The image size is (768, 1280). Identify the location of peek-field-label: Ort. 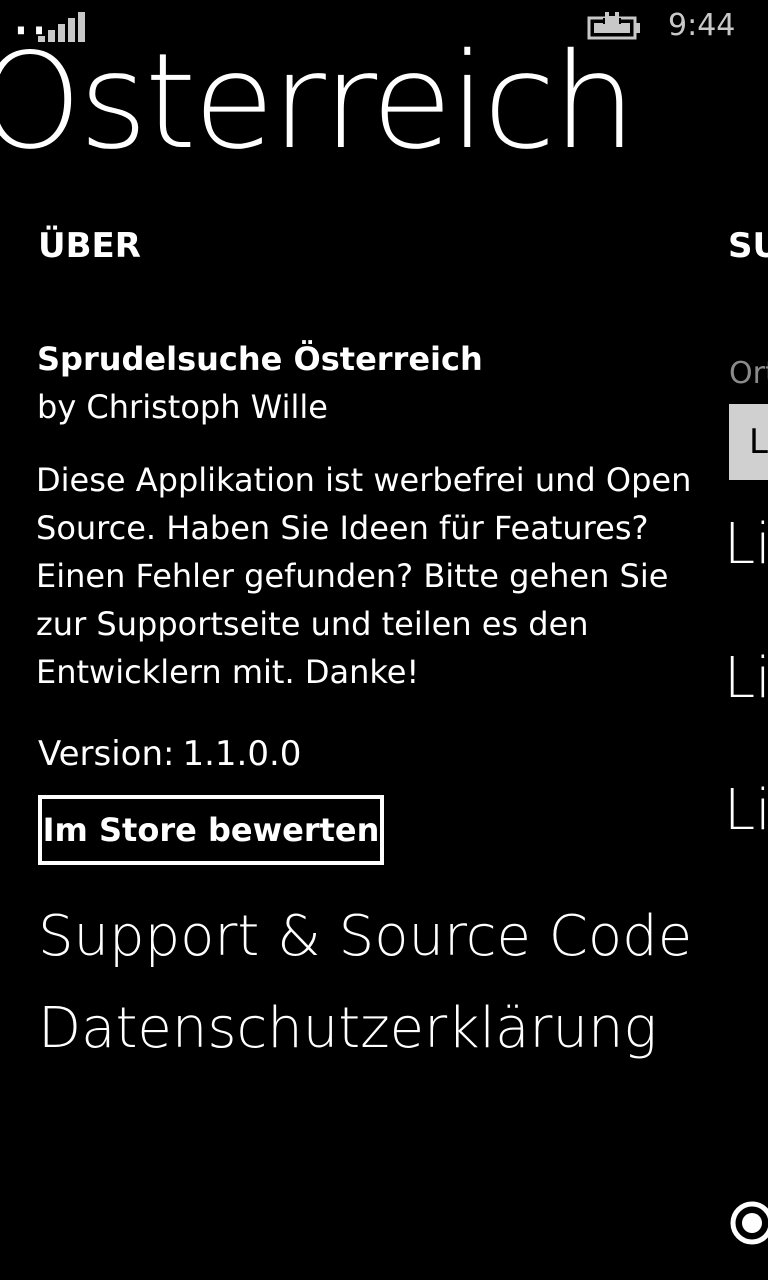
(748, 373).